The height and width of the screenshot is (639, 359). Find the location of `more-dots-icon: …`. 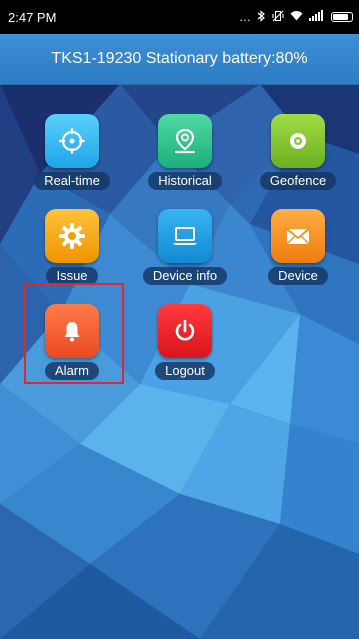

more-dots-icon: … is located at coordinates (245, 17).